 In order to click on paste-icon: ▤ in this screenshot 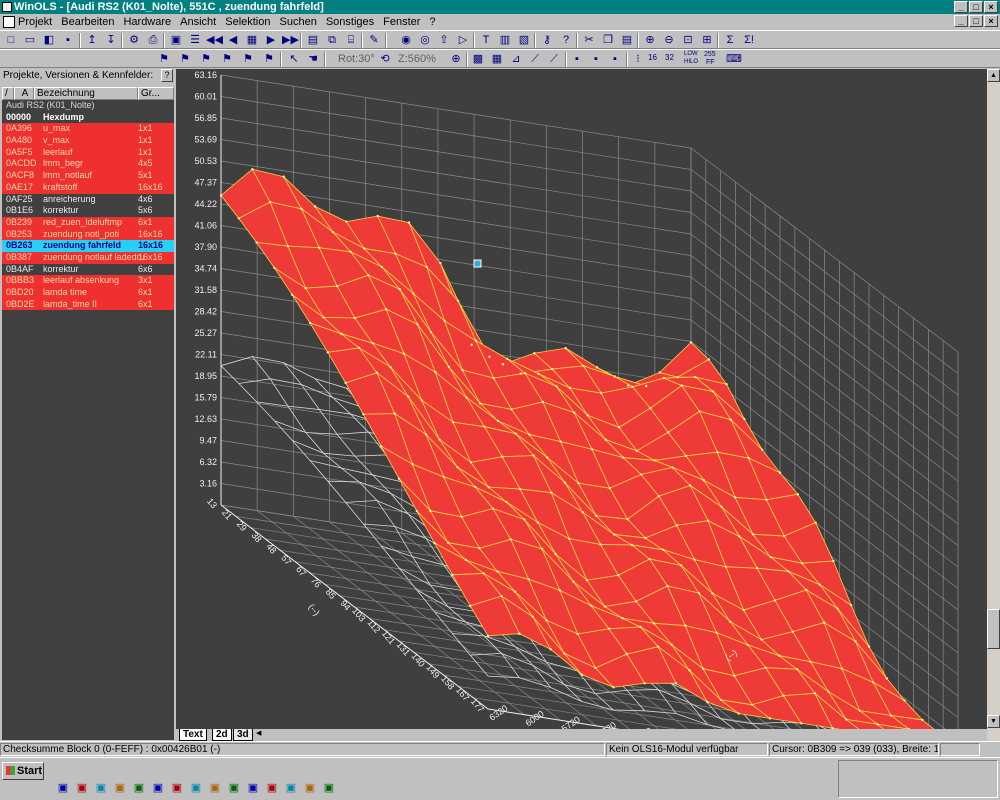, I will do `click(627, 40)`.